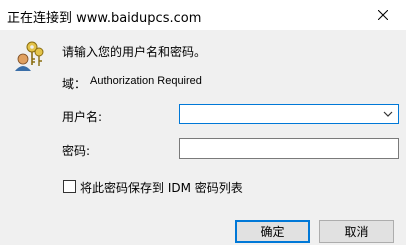  I want to click on domain-label: 域：, so click(74, 84).